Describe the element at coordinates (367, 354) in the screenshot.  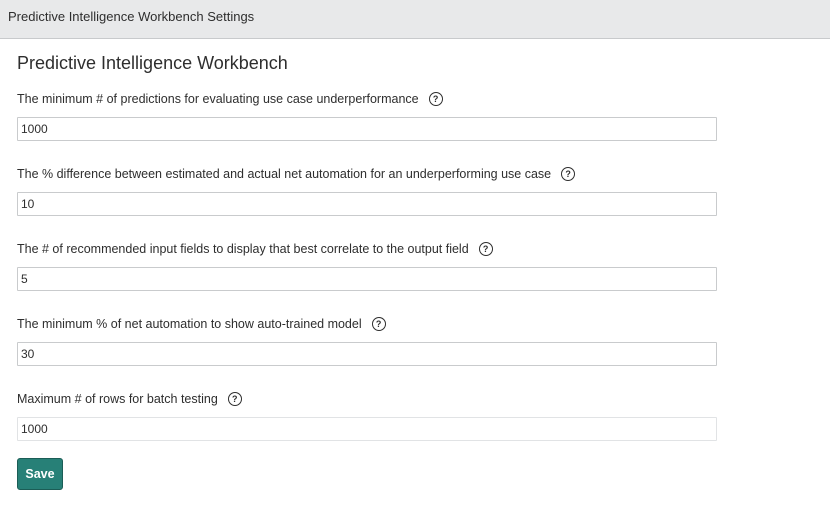
I see `min-net-automation-input` at that location.